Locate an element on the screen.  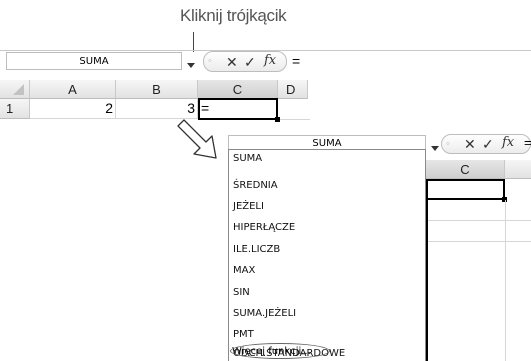
name-box: SUMA is located at coordinates (94, 61).